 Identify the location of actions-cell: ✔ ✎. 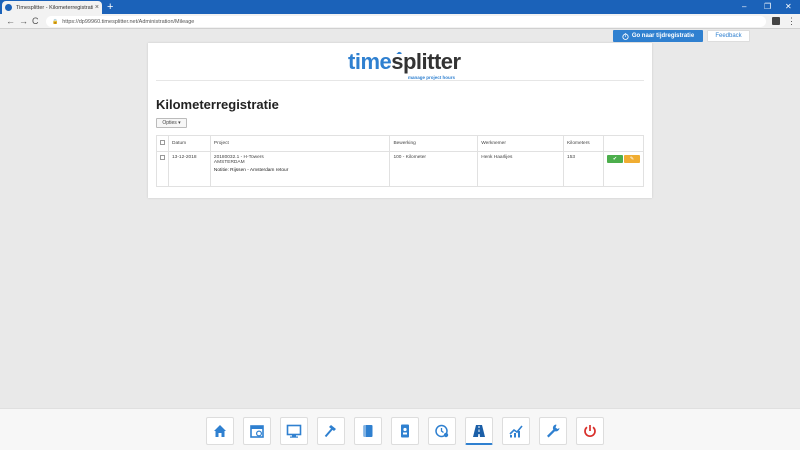
(623, 169).